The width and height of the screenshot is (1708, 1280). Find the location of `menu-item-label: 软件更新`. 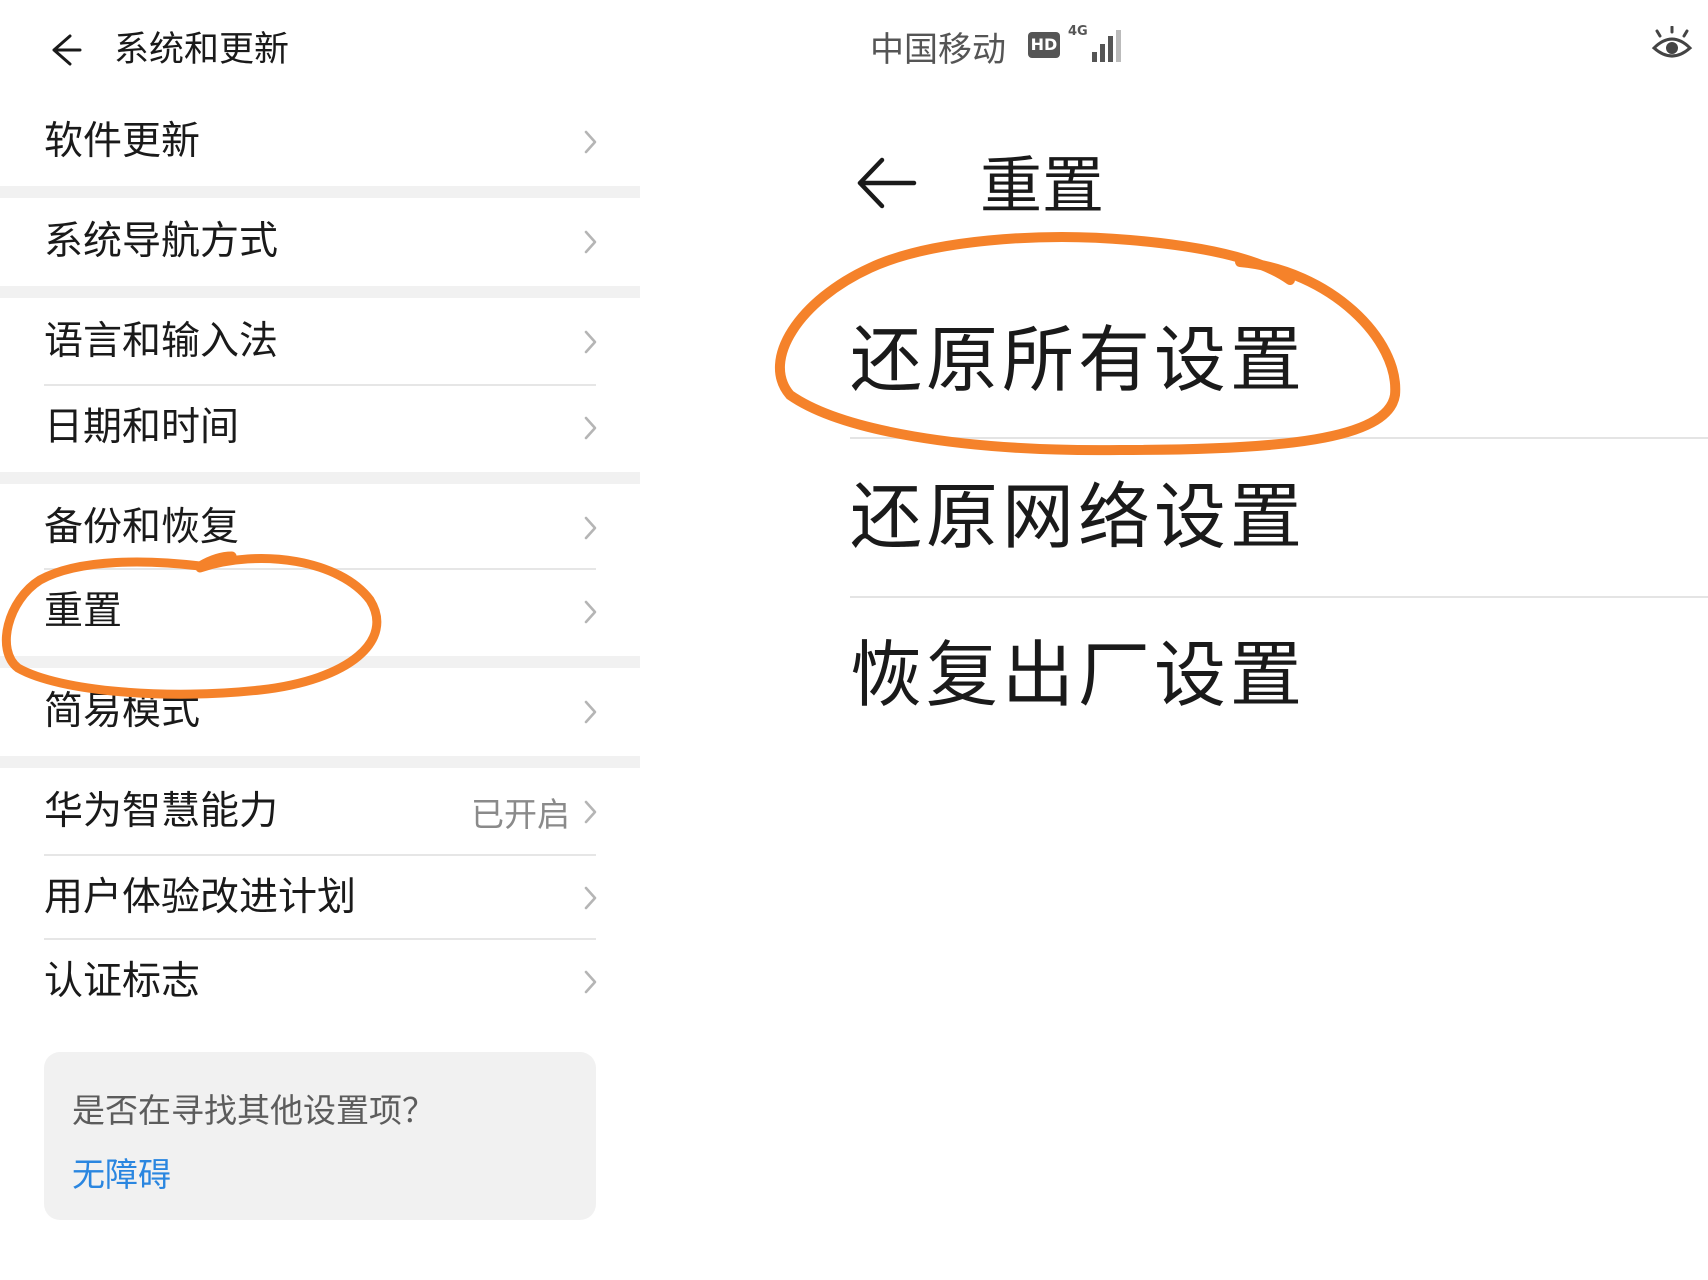

menu-item-label: 软件更新 is located at coordinates (122, 141).